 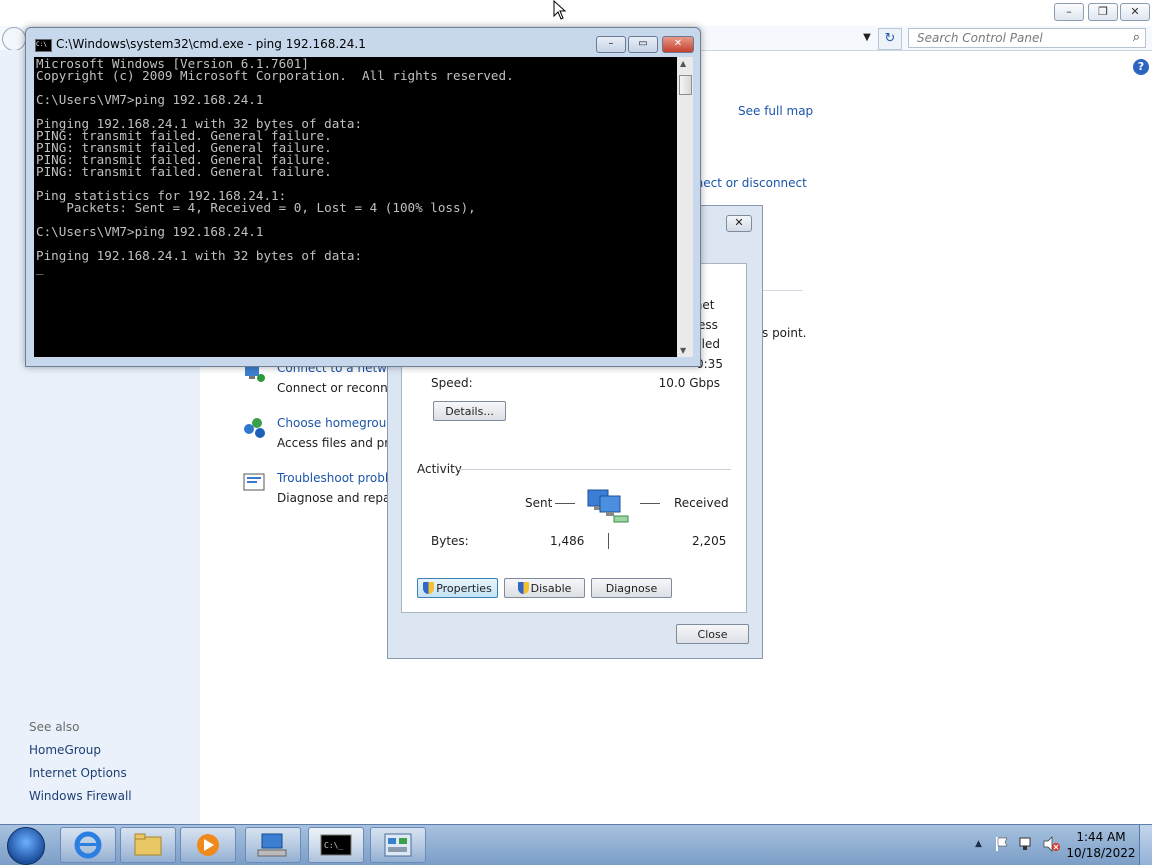 I want to click on bytes-separator, so click(x=608, y=541).